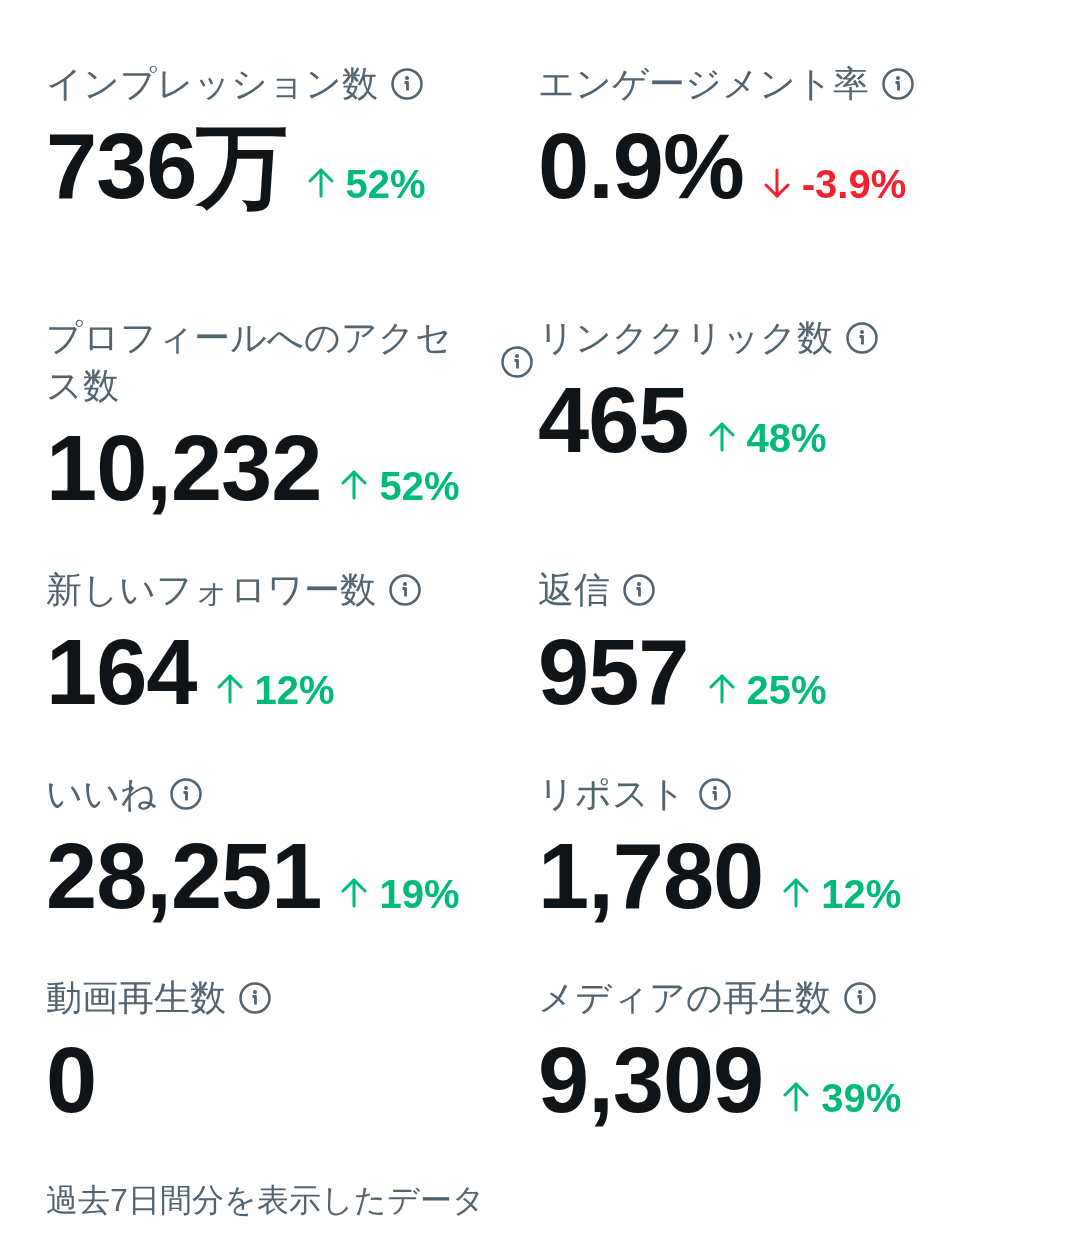  I want to click on change-percent: 25%, so click(786, 690).